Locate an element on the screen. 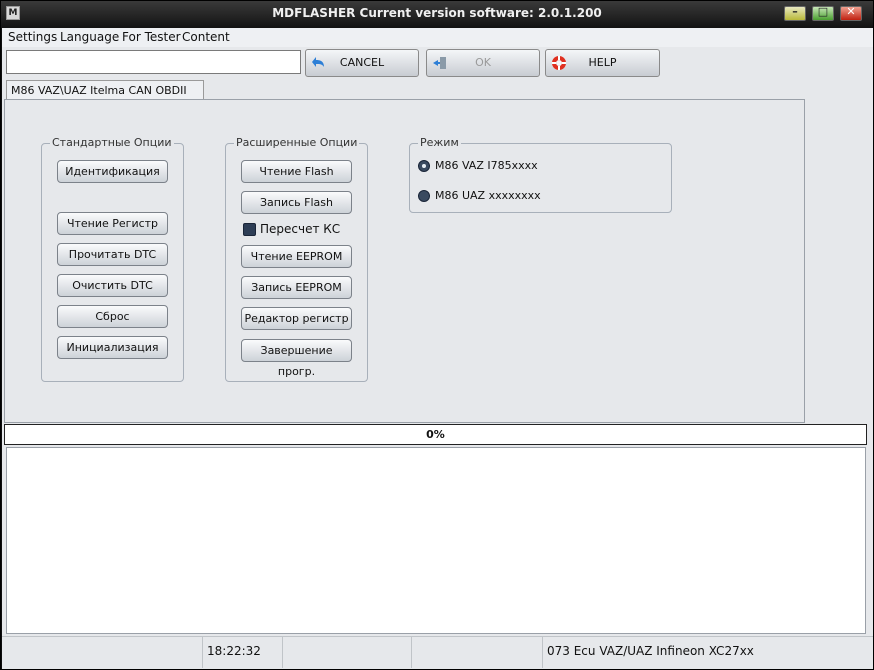 Image resolution: width=874 pixels, height=670 pixels. ok-label: OK is located at coordinates (483, 62).